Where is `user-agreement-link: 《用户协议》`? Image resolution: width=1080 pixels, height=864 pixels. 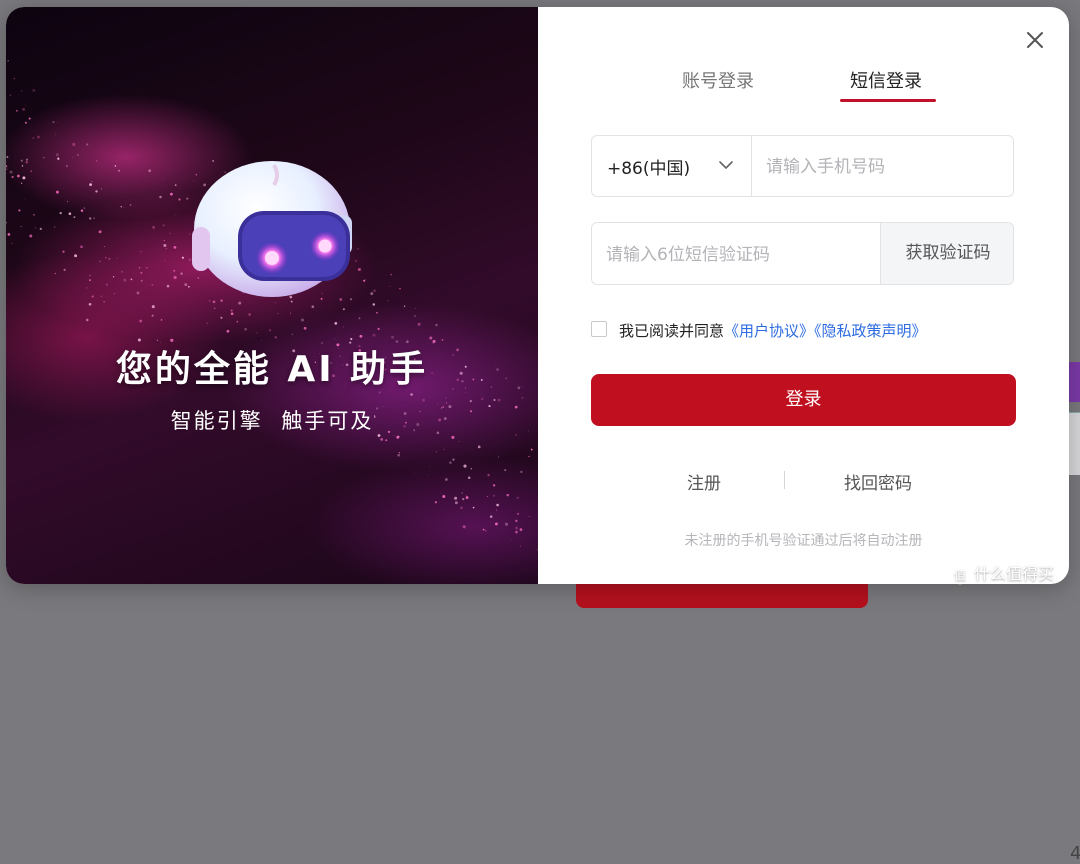
user-agreement-link: 《用户协议》 is located at coordinates (769, 331).